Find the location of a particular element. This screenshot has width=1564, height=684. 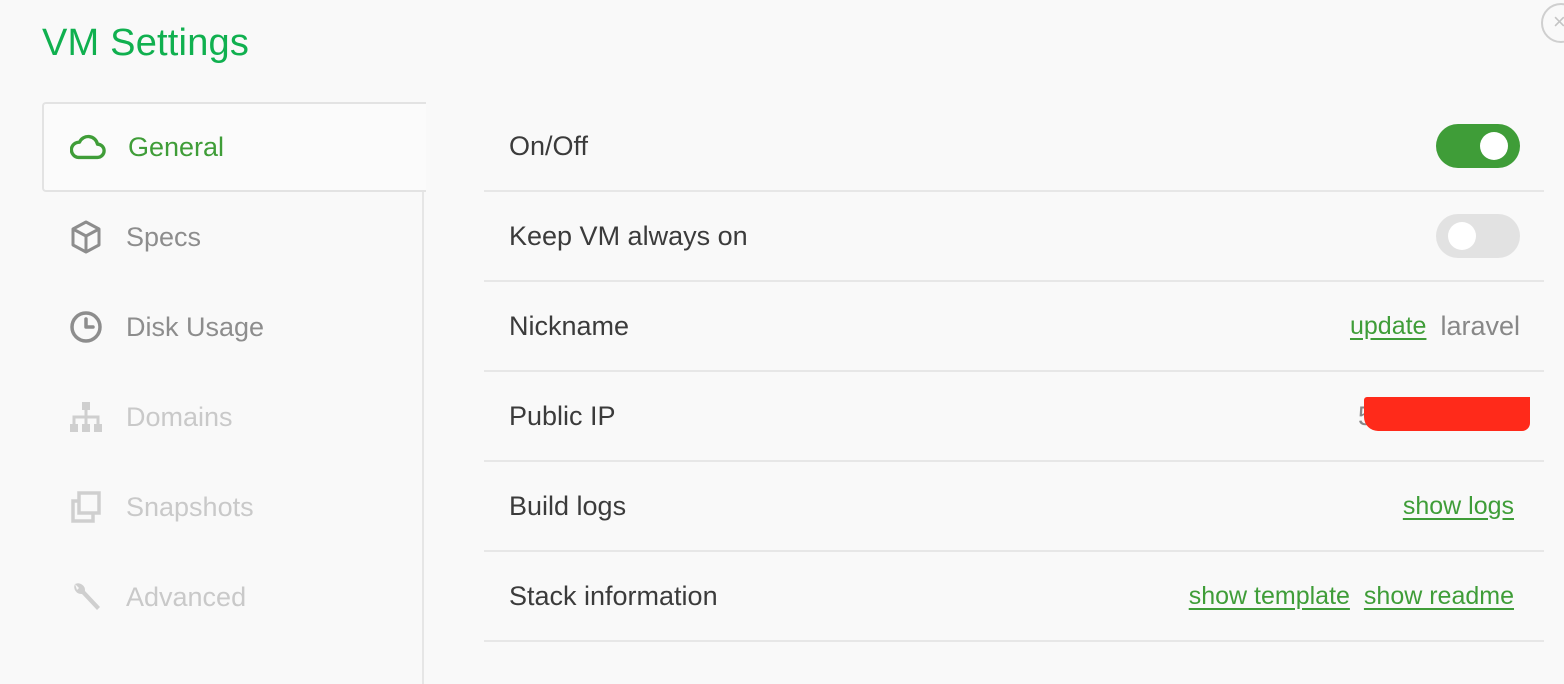

sidebar-item-snapshots: Snapshots is located at coordinates (233, 507).